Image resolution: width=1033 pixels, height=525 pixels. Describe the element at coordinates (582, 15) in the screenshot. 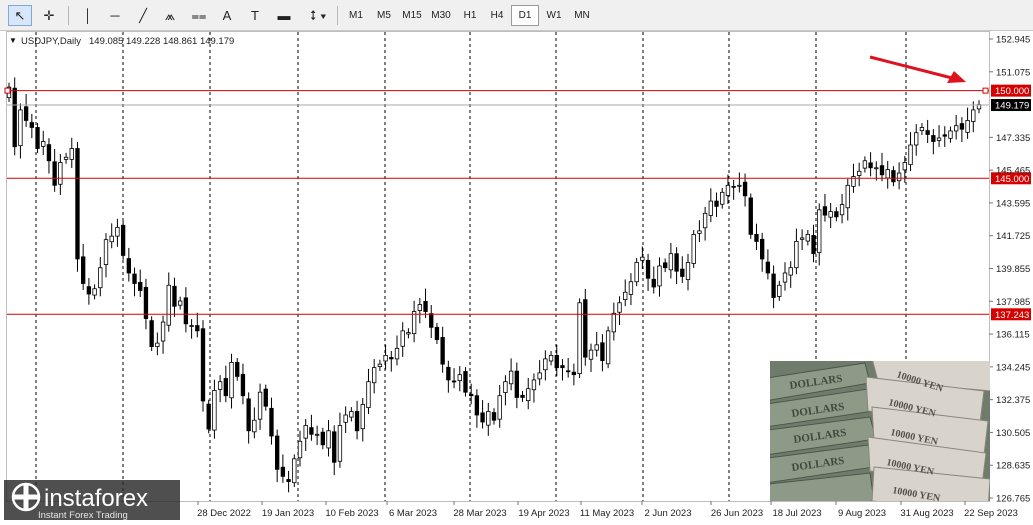

I see `timeframe-mn: MN` at that location.